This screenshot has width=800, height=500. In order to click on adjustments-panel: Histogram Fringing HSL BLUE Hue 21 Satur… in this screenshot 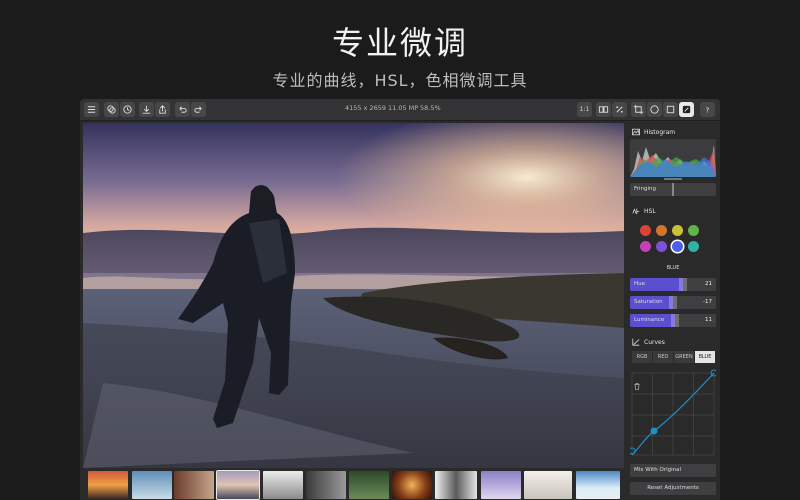, I will do `click(673, 311)`.